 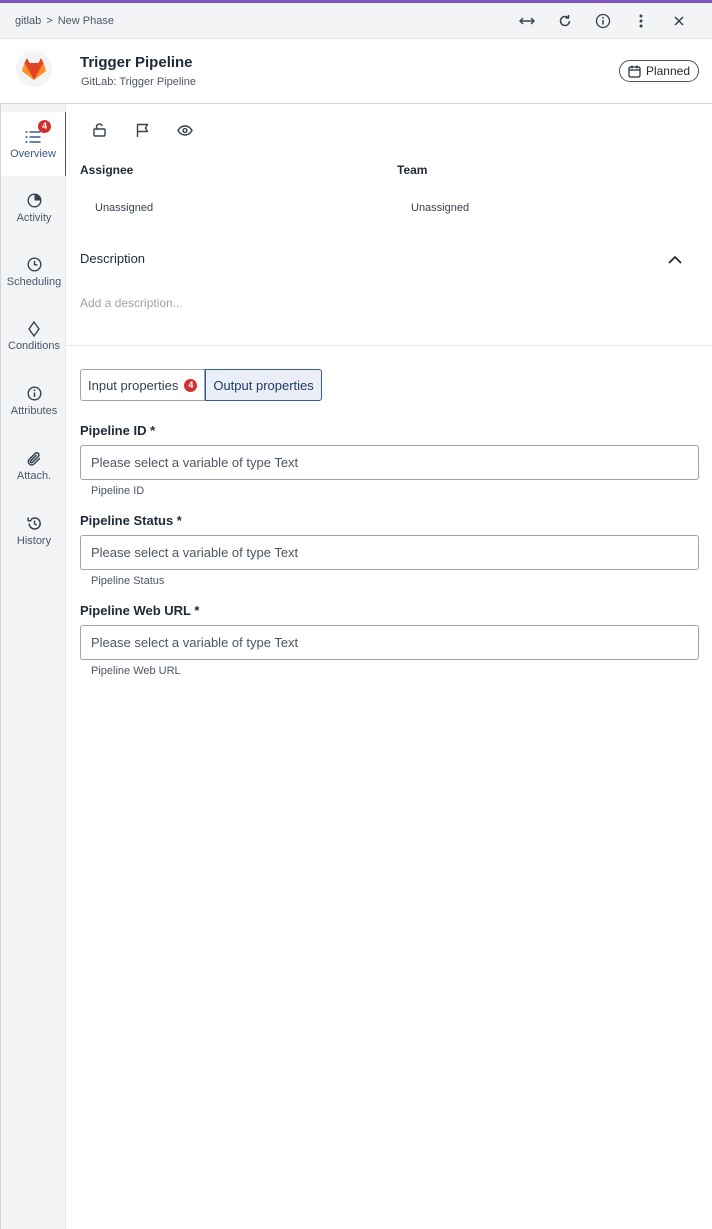 I want to click on history-icon-wrapper, so click(x=34, y=524).